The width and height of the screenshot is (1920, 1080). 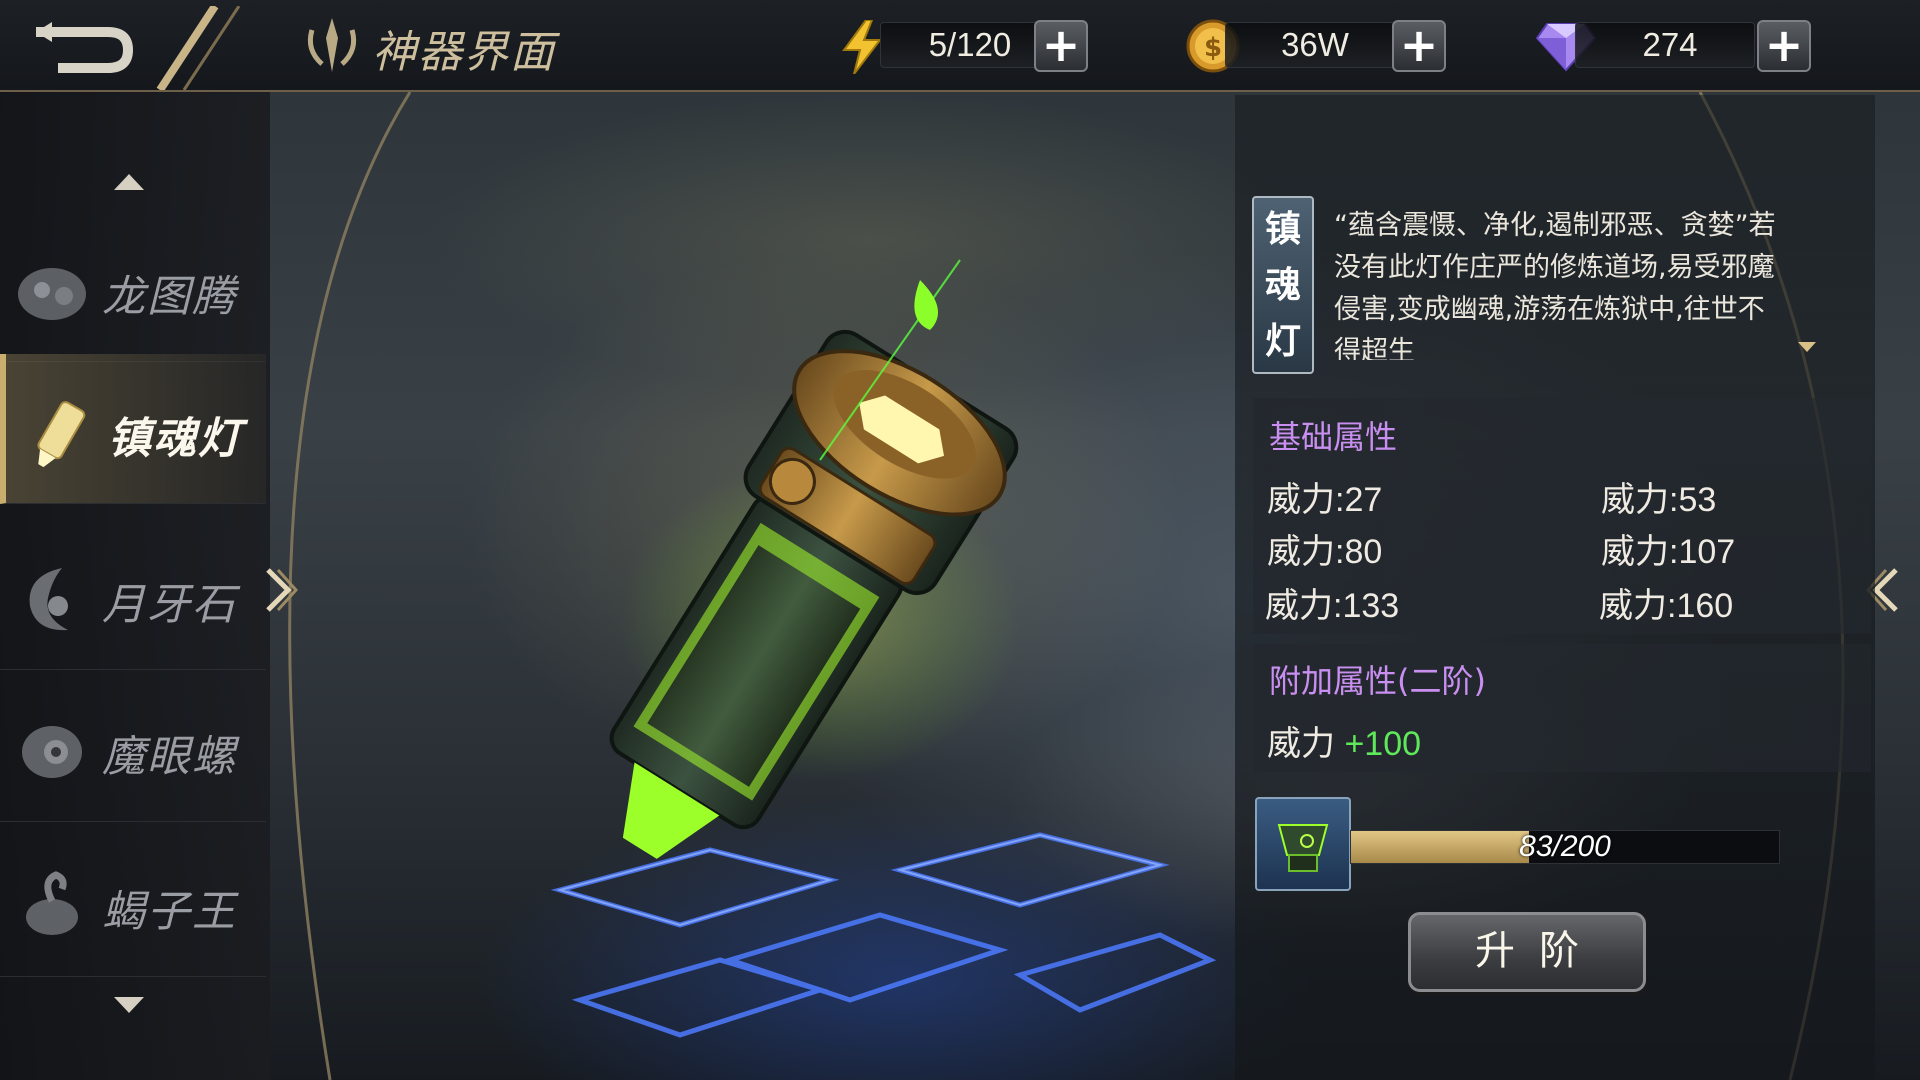 What do you see at coordinates (48, 599) in the screenshot?
I see `crescent-stone-icon` at bounding box center [48, 599].